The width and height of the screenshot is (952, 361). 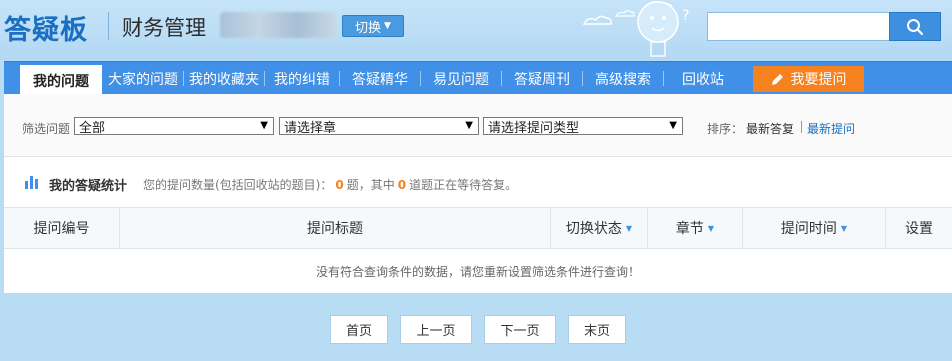 I want to click on switch-label: 切换, so click(x=368, y=28).